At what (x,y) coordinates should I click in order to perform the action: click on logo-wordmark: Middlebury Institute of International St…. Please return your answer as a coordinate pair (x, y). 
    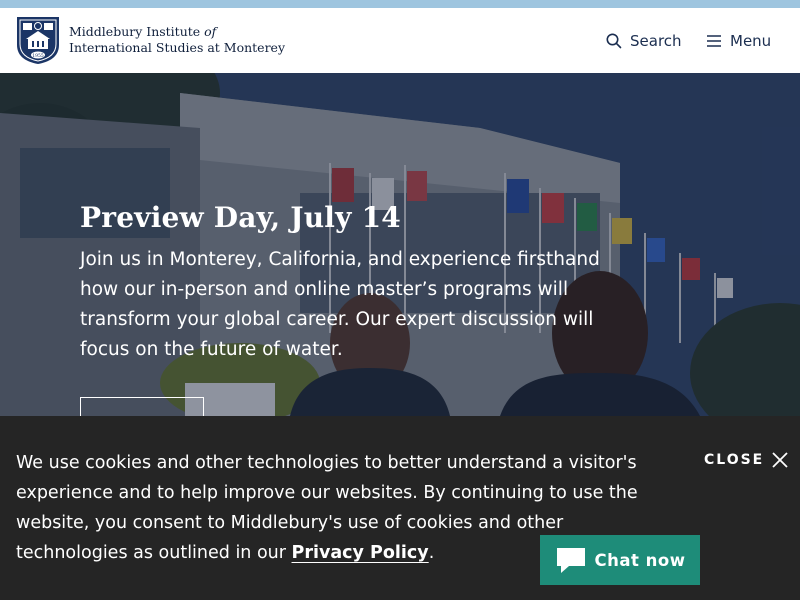
    Looking at the image, I should click on (177, 40).